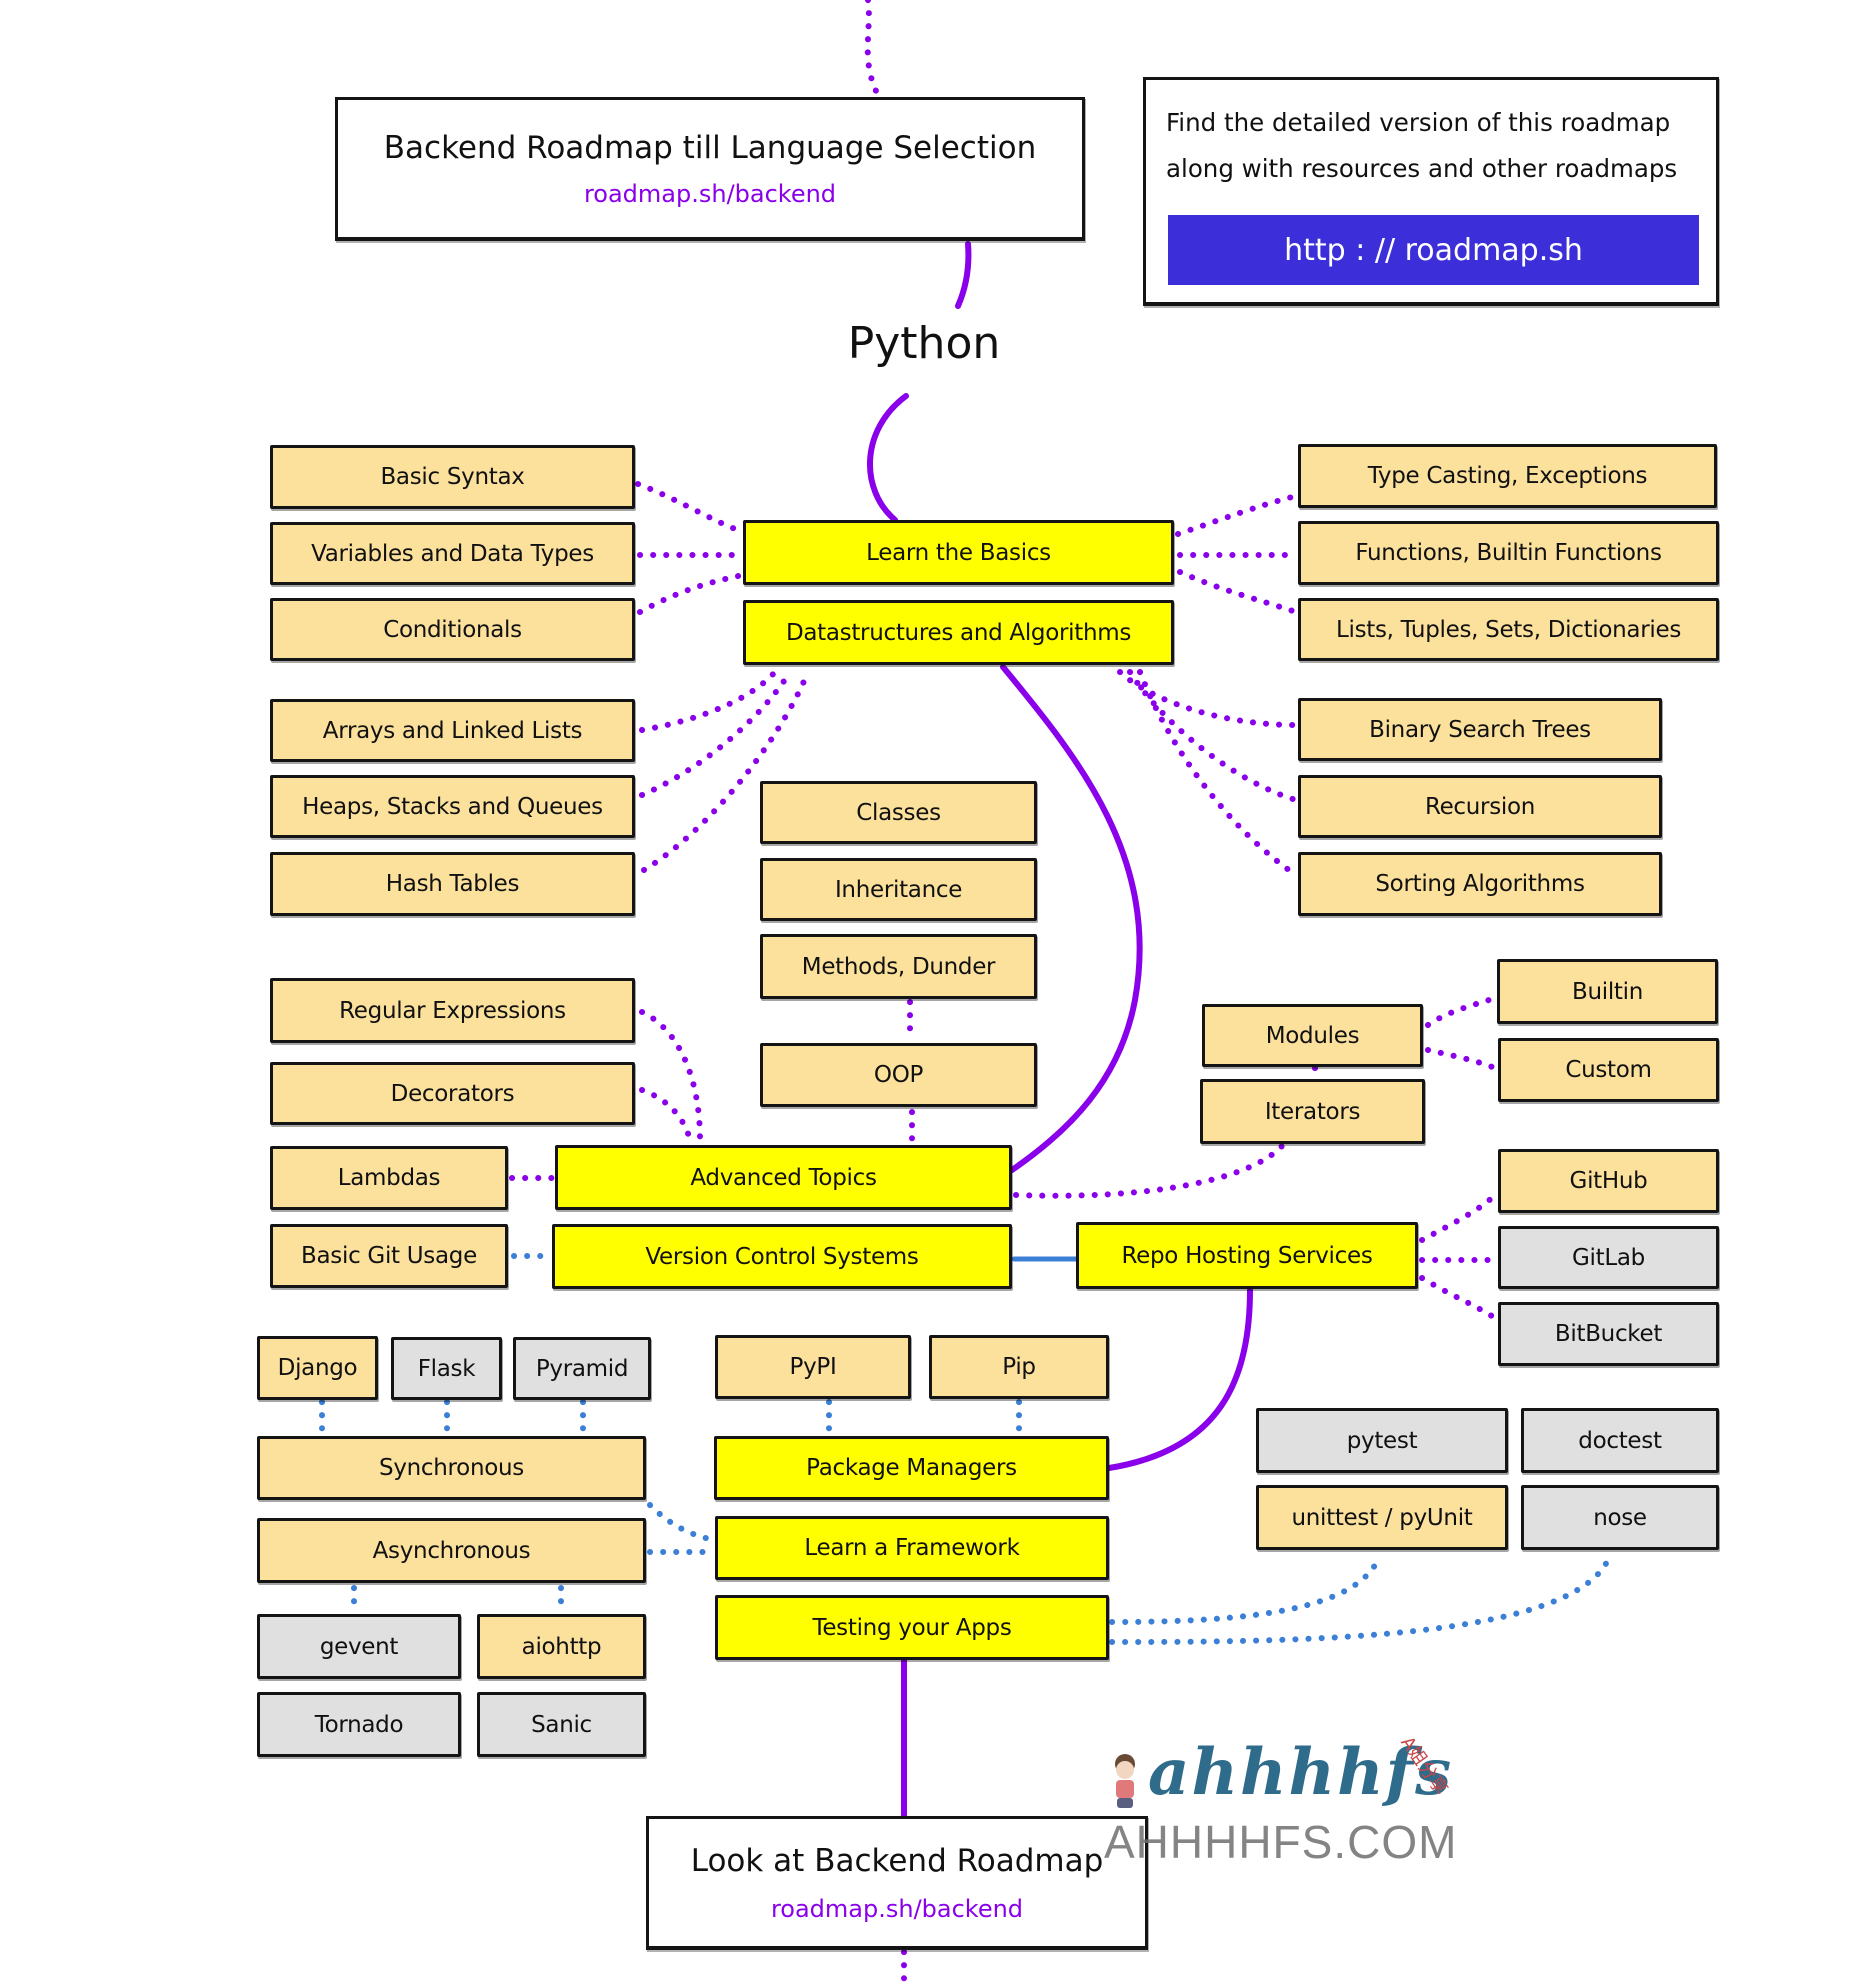 Image resolution: width=1858 pixels, height=1988 pixels. What do you see at coordinates (897, 1861) in the screenshot?
I see `footer-title: Look at Backend Roadmap` at bounding box center [897, 1861].